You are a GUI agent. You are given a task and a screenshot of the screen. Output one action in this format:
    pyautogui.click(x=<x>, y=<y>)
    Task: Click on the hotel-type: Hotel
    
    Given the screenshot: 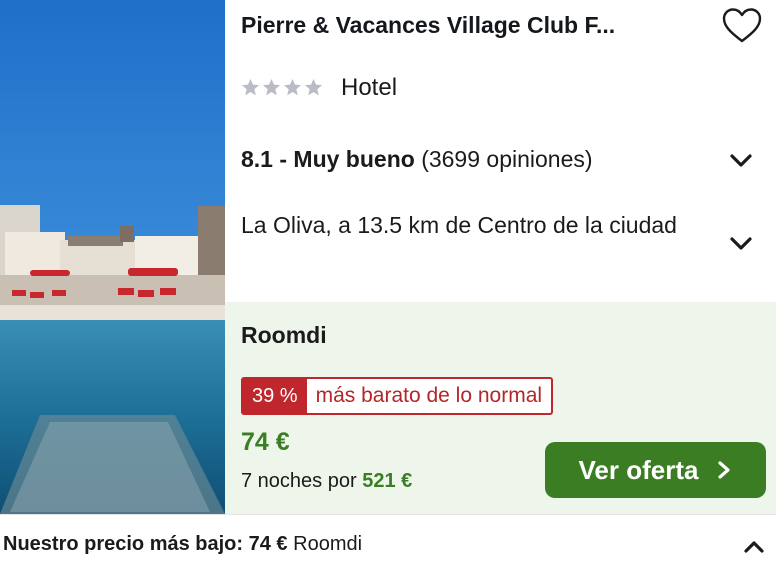 What is the action you would take?
    pyautogui.click(x=369, y=87)
    